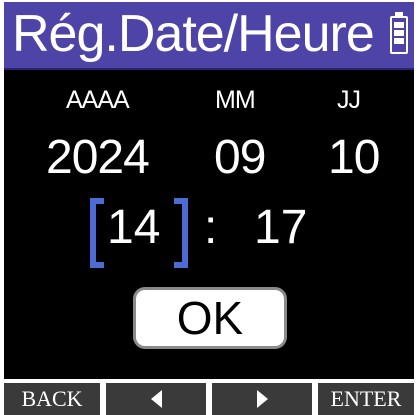  I want to click on left-arrow-icon, so click(156, 399).